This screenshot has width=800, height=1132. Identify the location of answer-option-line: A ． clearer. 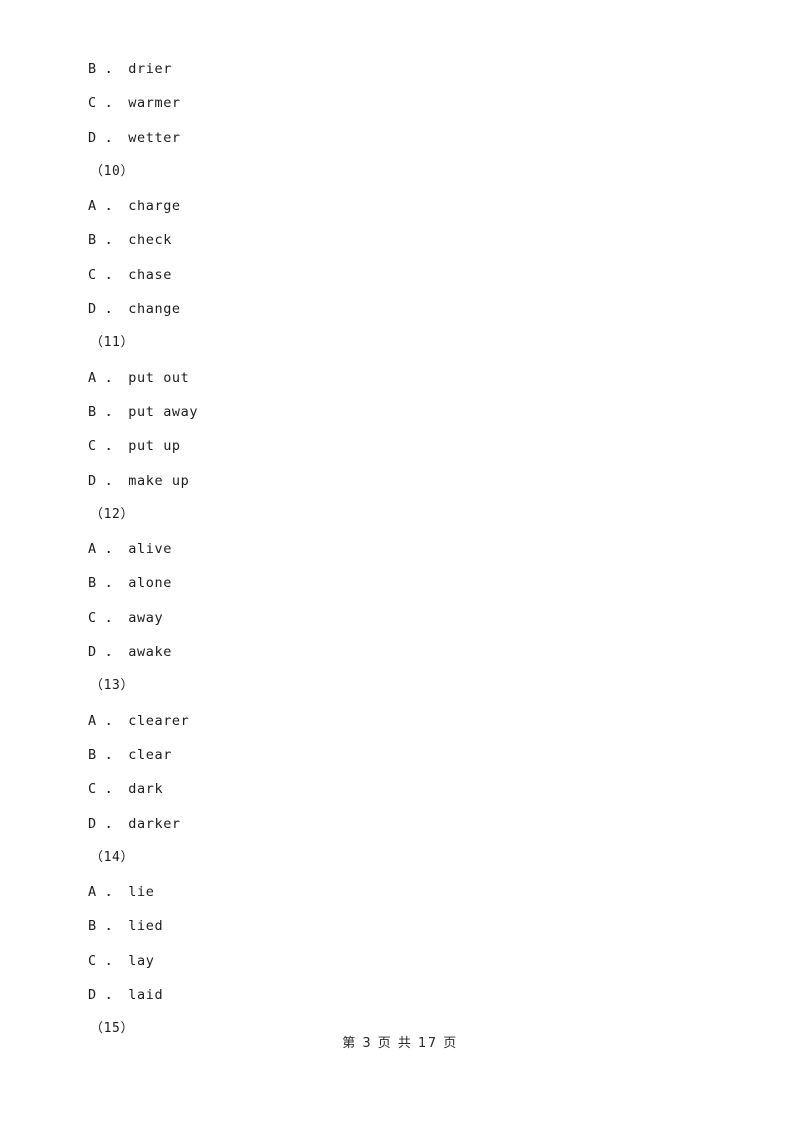
(139, 720).